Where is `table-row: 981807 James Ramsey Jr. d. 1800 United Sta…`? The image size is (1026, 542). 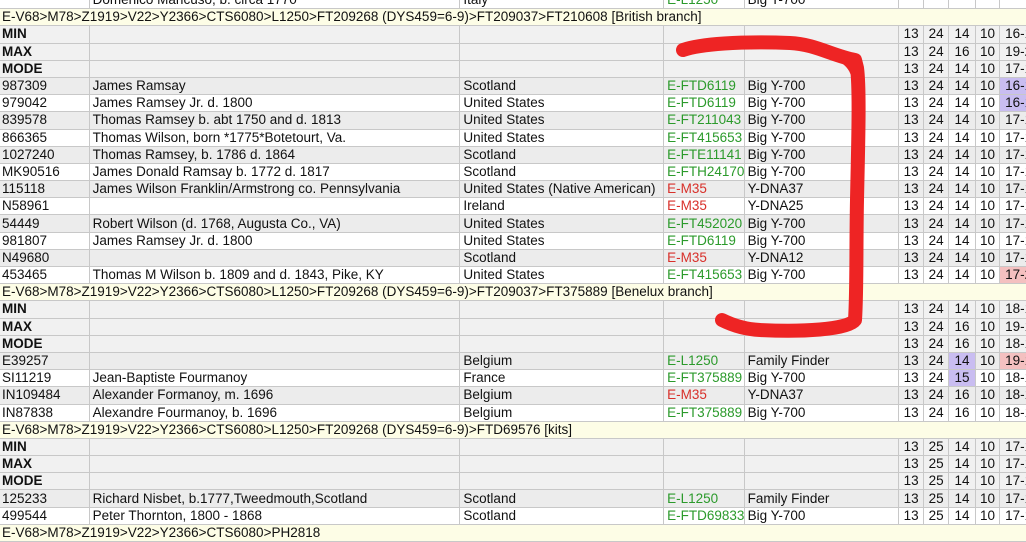 table-row: 981807 James Ramsey Jr. d. 1800 United Sta… is located at coordinates (513, 240).